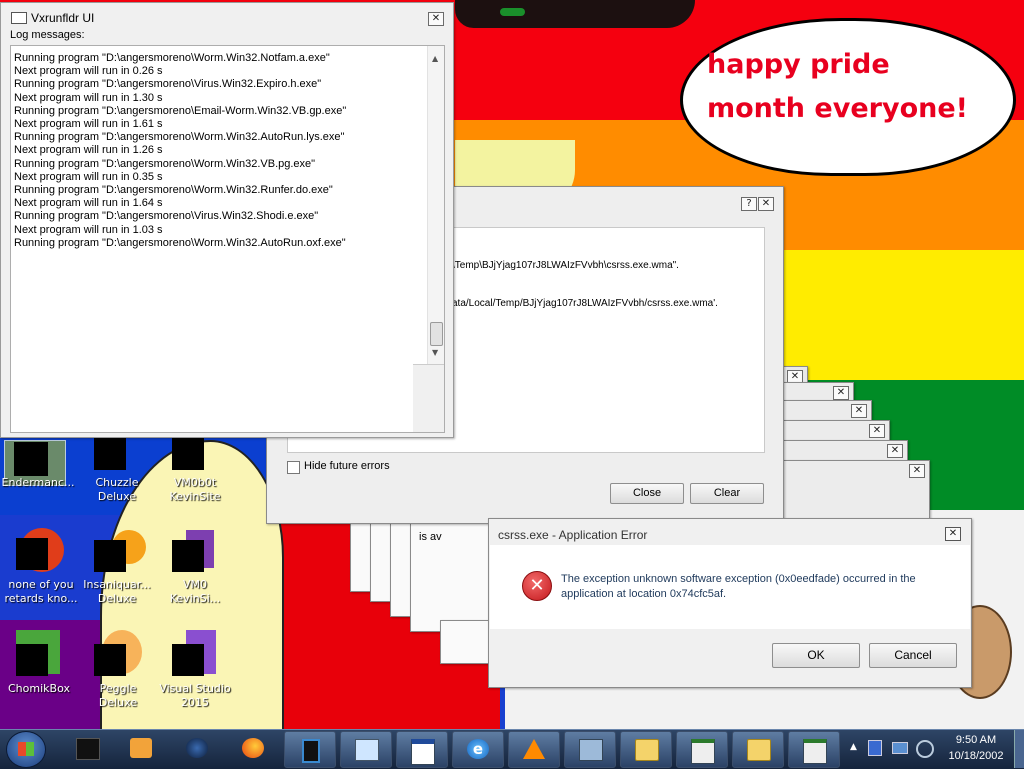 Image resolution: width=1024 pixels, height=769 pixels. Describe the element at coordinates (117, 489) in the screenshot. I see `desktop-icon-label: Chuzzle Deluxe` at that location.